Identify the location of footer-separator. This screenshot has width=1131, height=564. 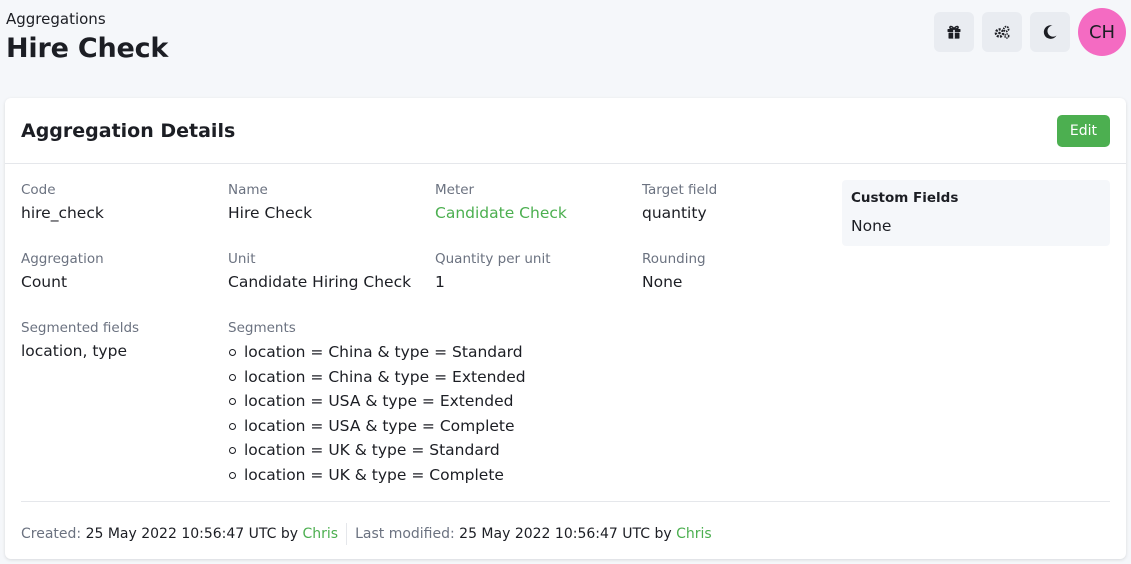
(347, 534).